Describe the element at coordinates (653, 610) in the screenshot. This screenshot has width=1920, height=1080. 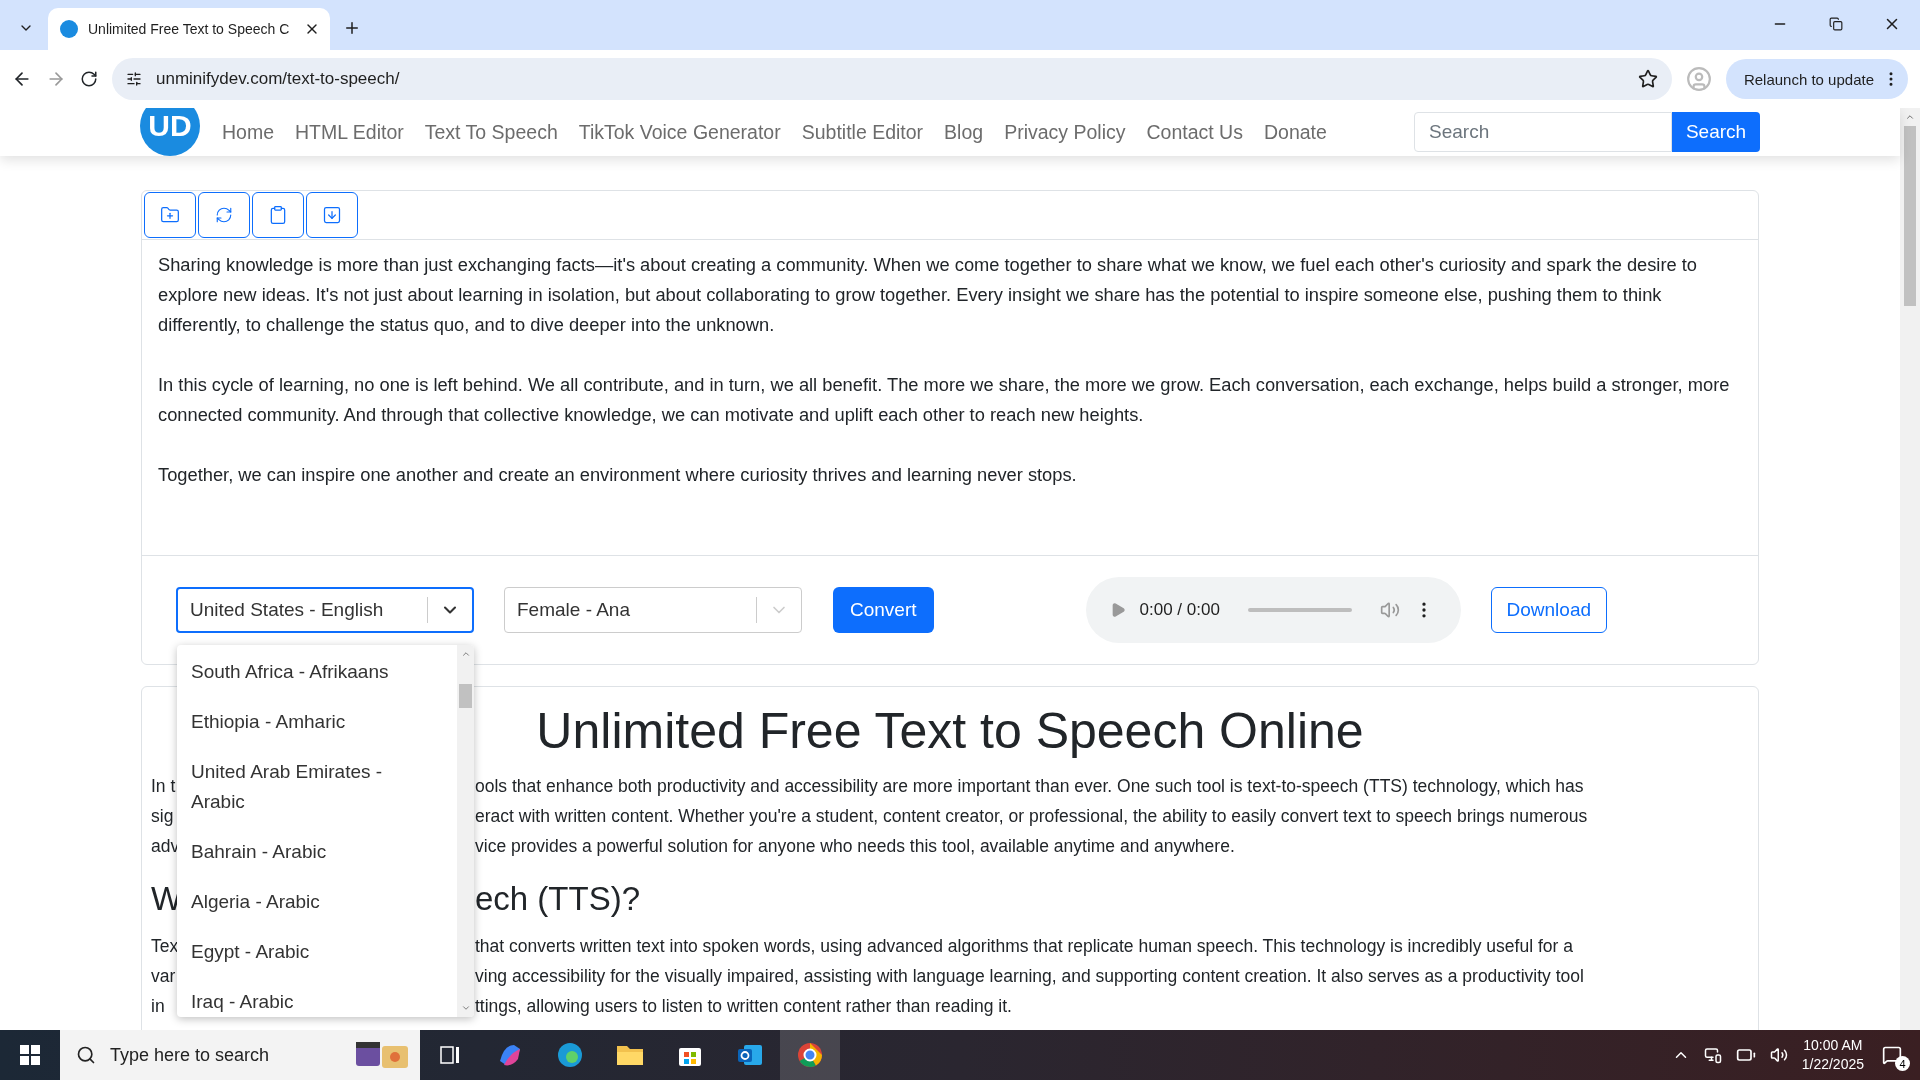
I see `voice-select: Female - Ana` at that location.